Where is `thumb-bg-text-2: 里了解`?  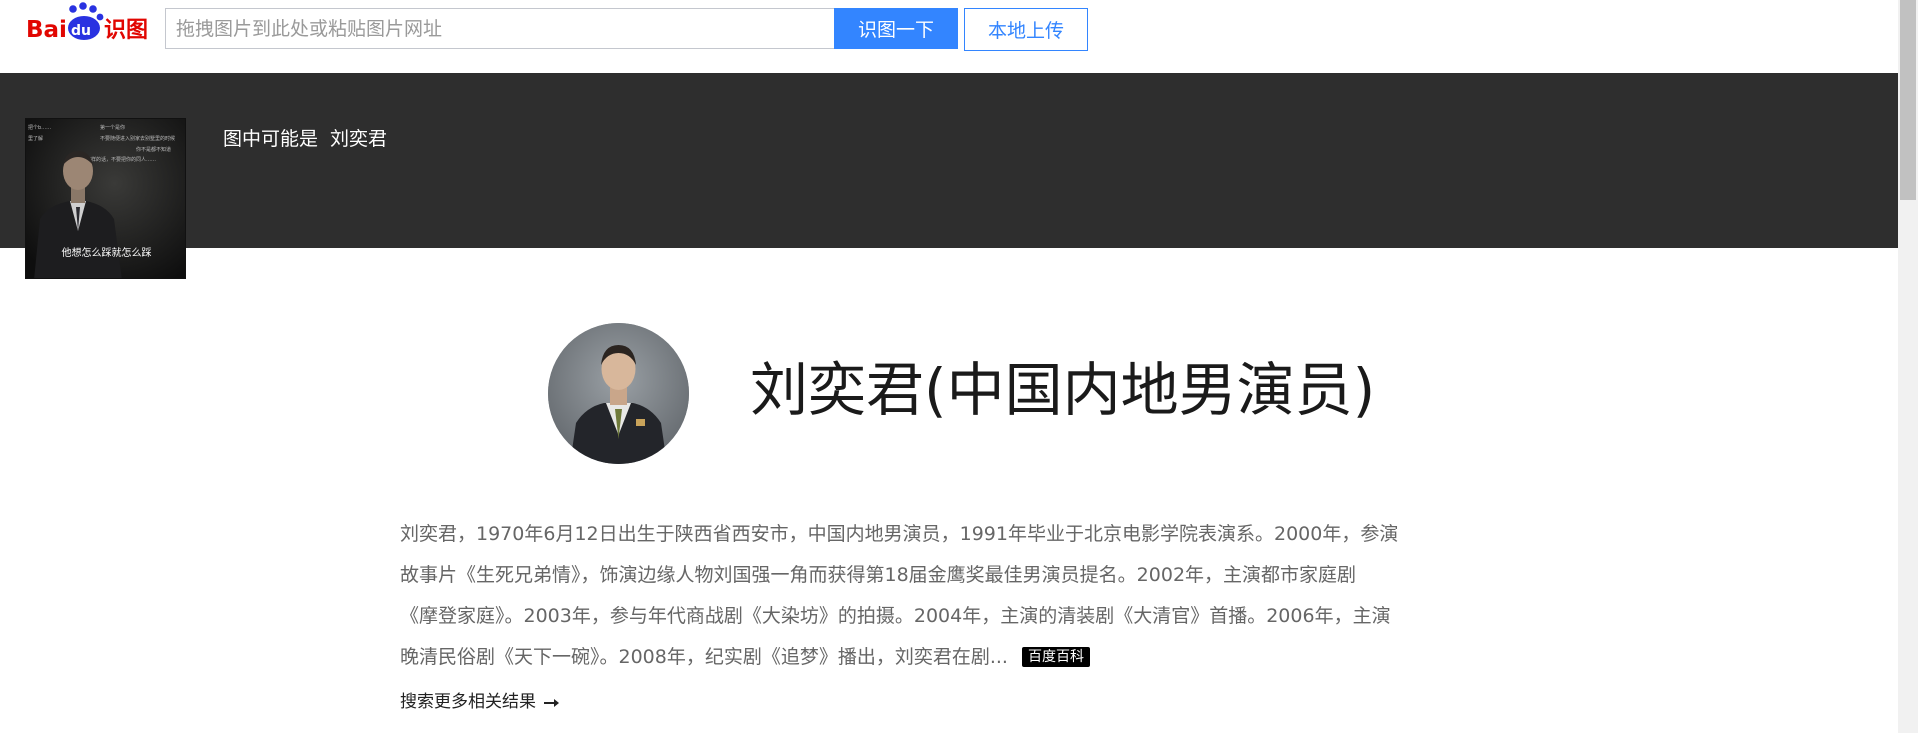 thumb-bg-text-2: 里了解 is located at coordinates (35, 138).